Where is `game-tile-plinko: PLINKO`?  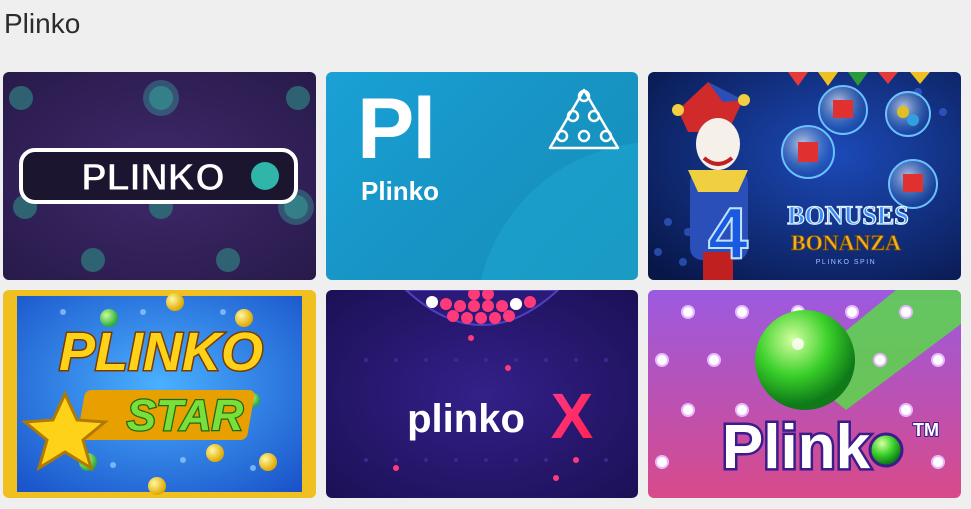
game-tile-plinko: PLINKO is located at coordinates (159, 176).